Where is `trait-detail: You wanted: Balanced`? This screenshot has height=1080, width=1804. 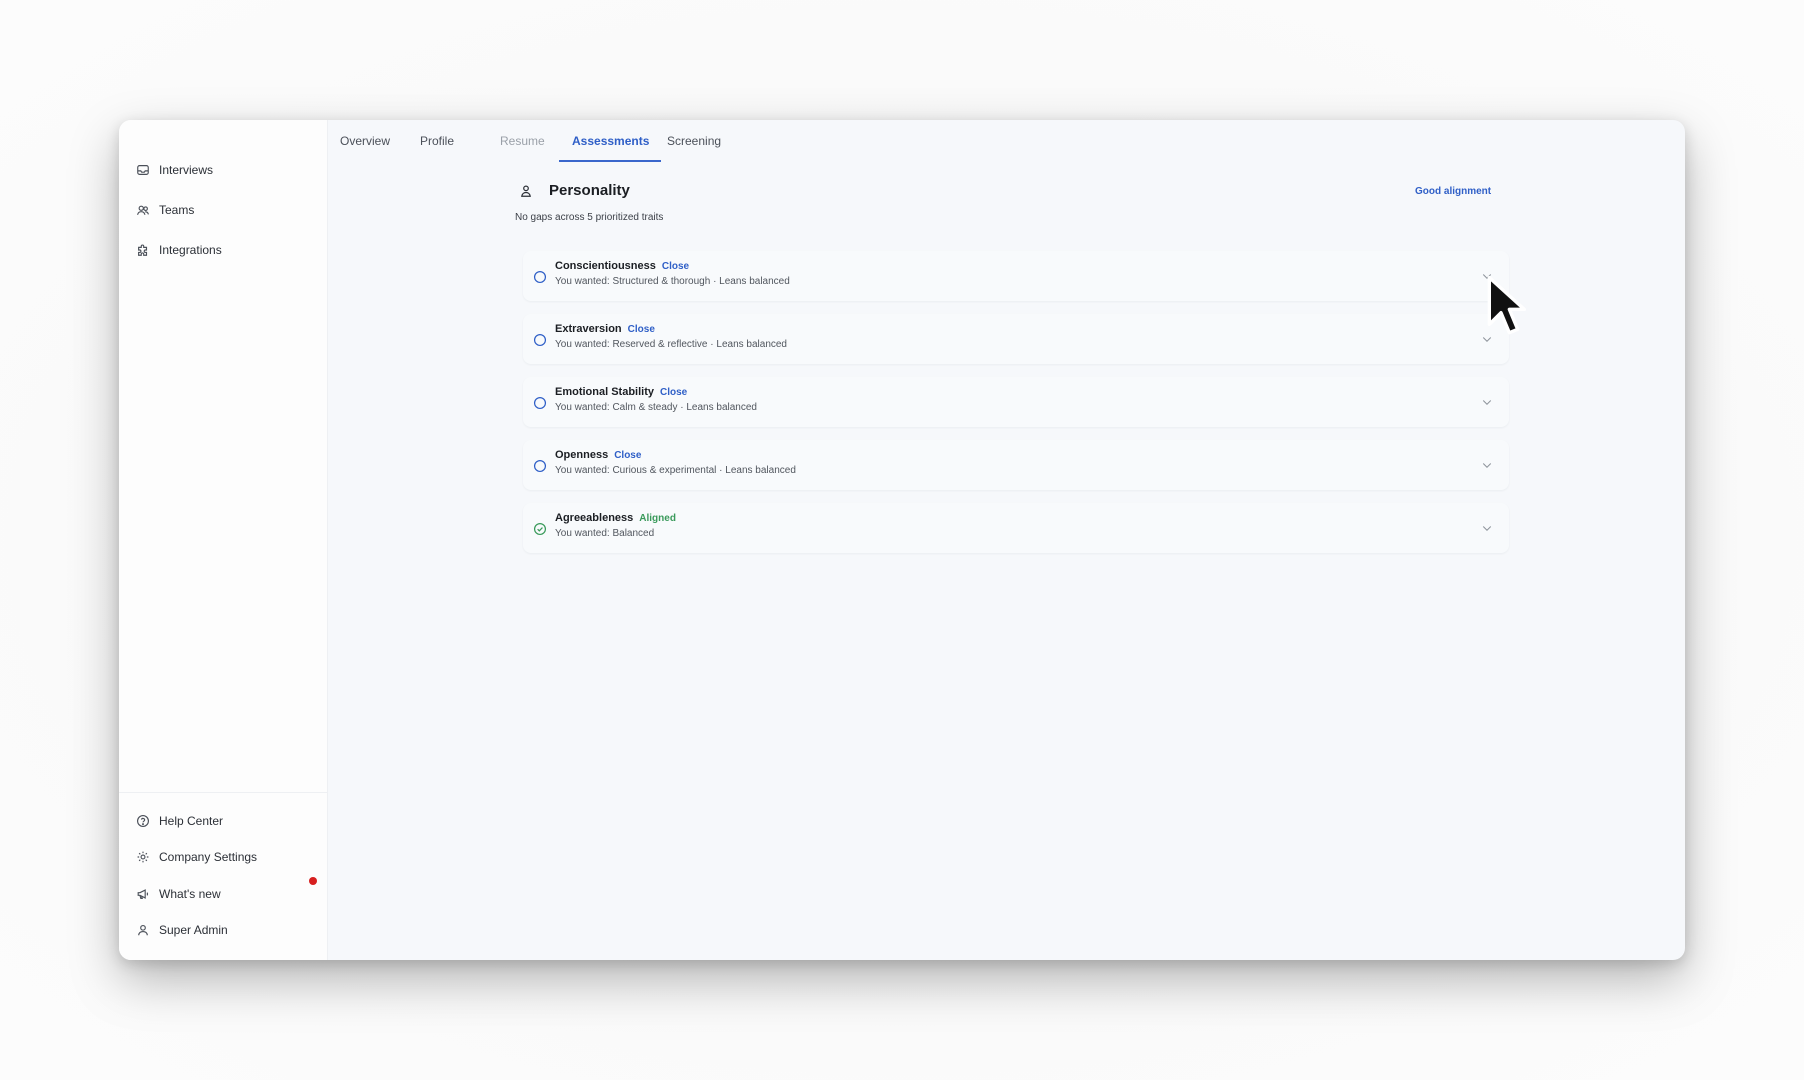 trait-detail: You wanted: Balanced is located at coordinates (605, 533).